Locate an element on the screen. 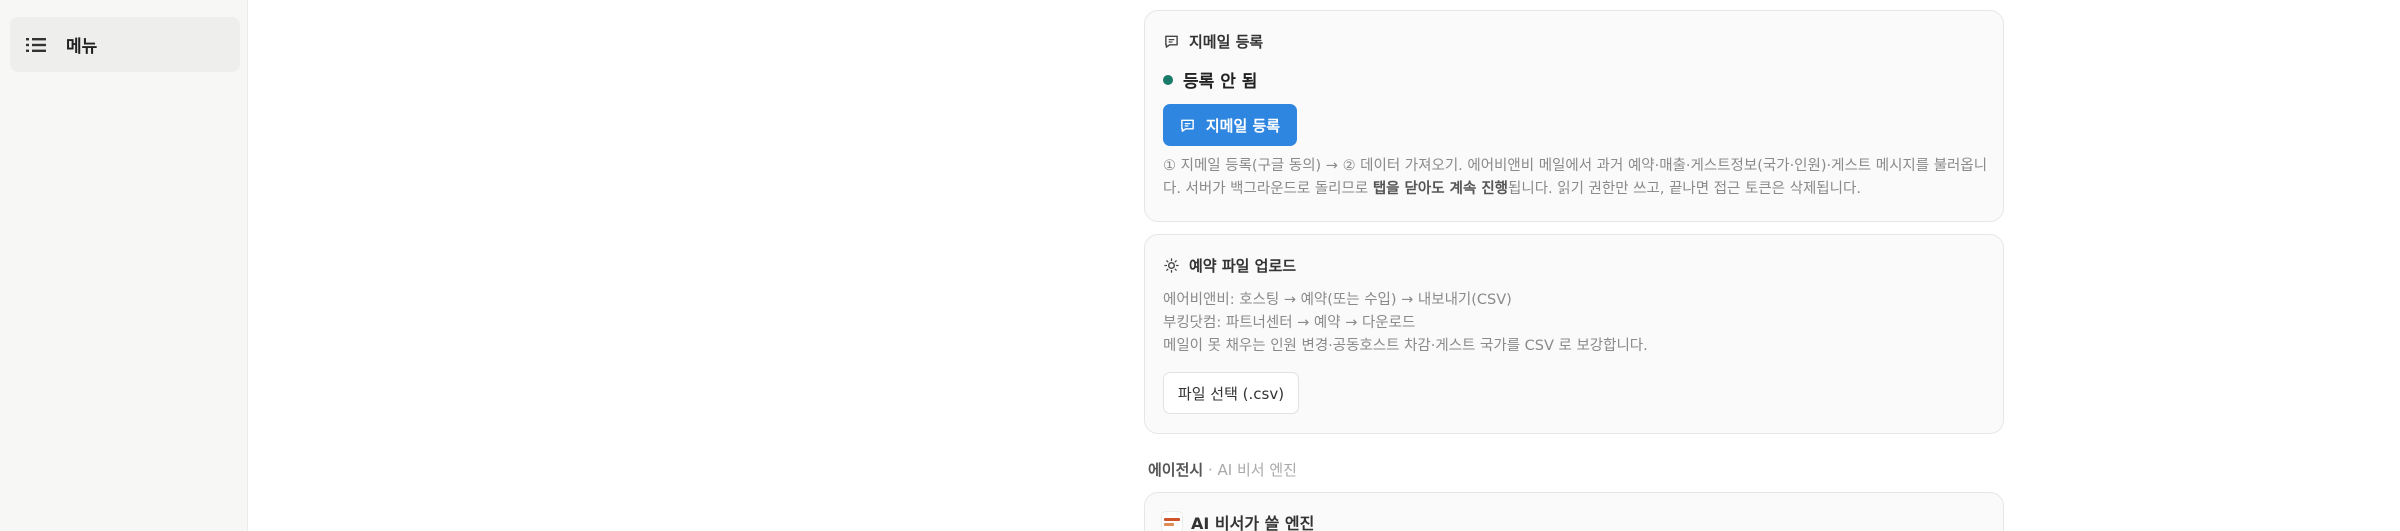 The image size is (2400, 531). menu-button: 메뉴 is located at coordinates (125, 44).